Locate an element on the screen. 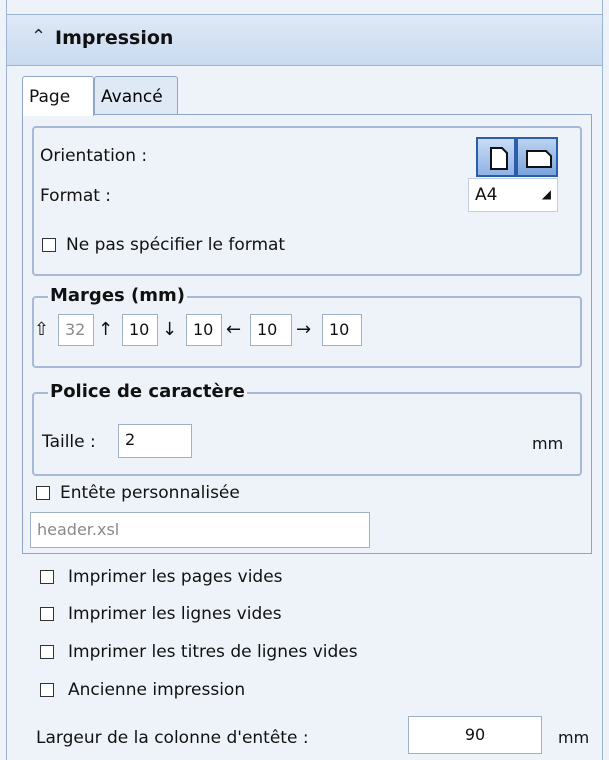  custom-header-checkbox is located at coordinates (43, 493).